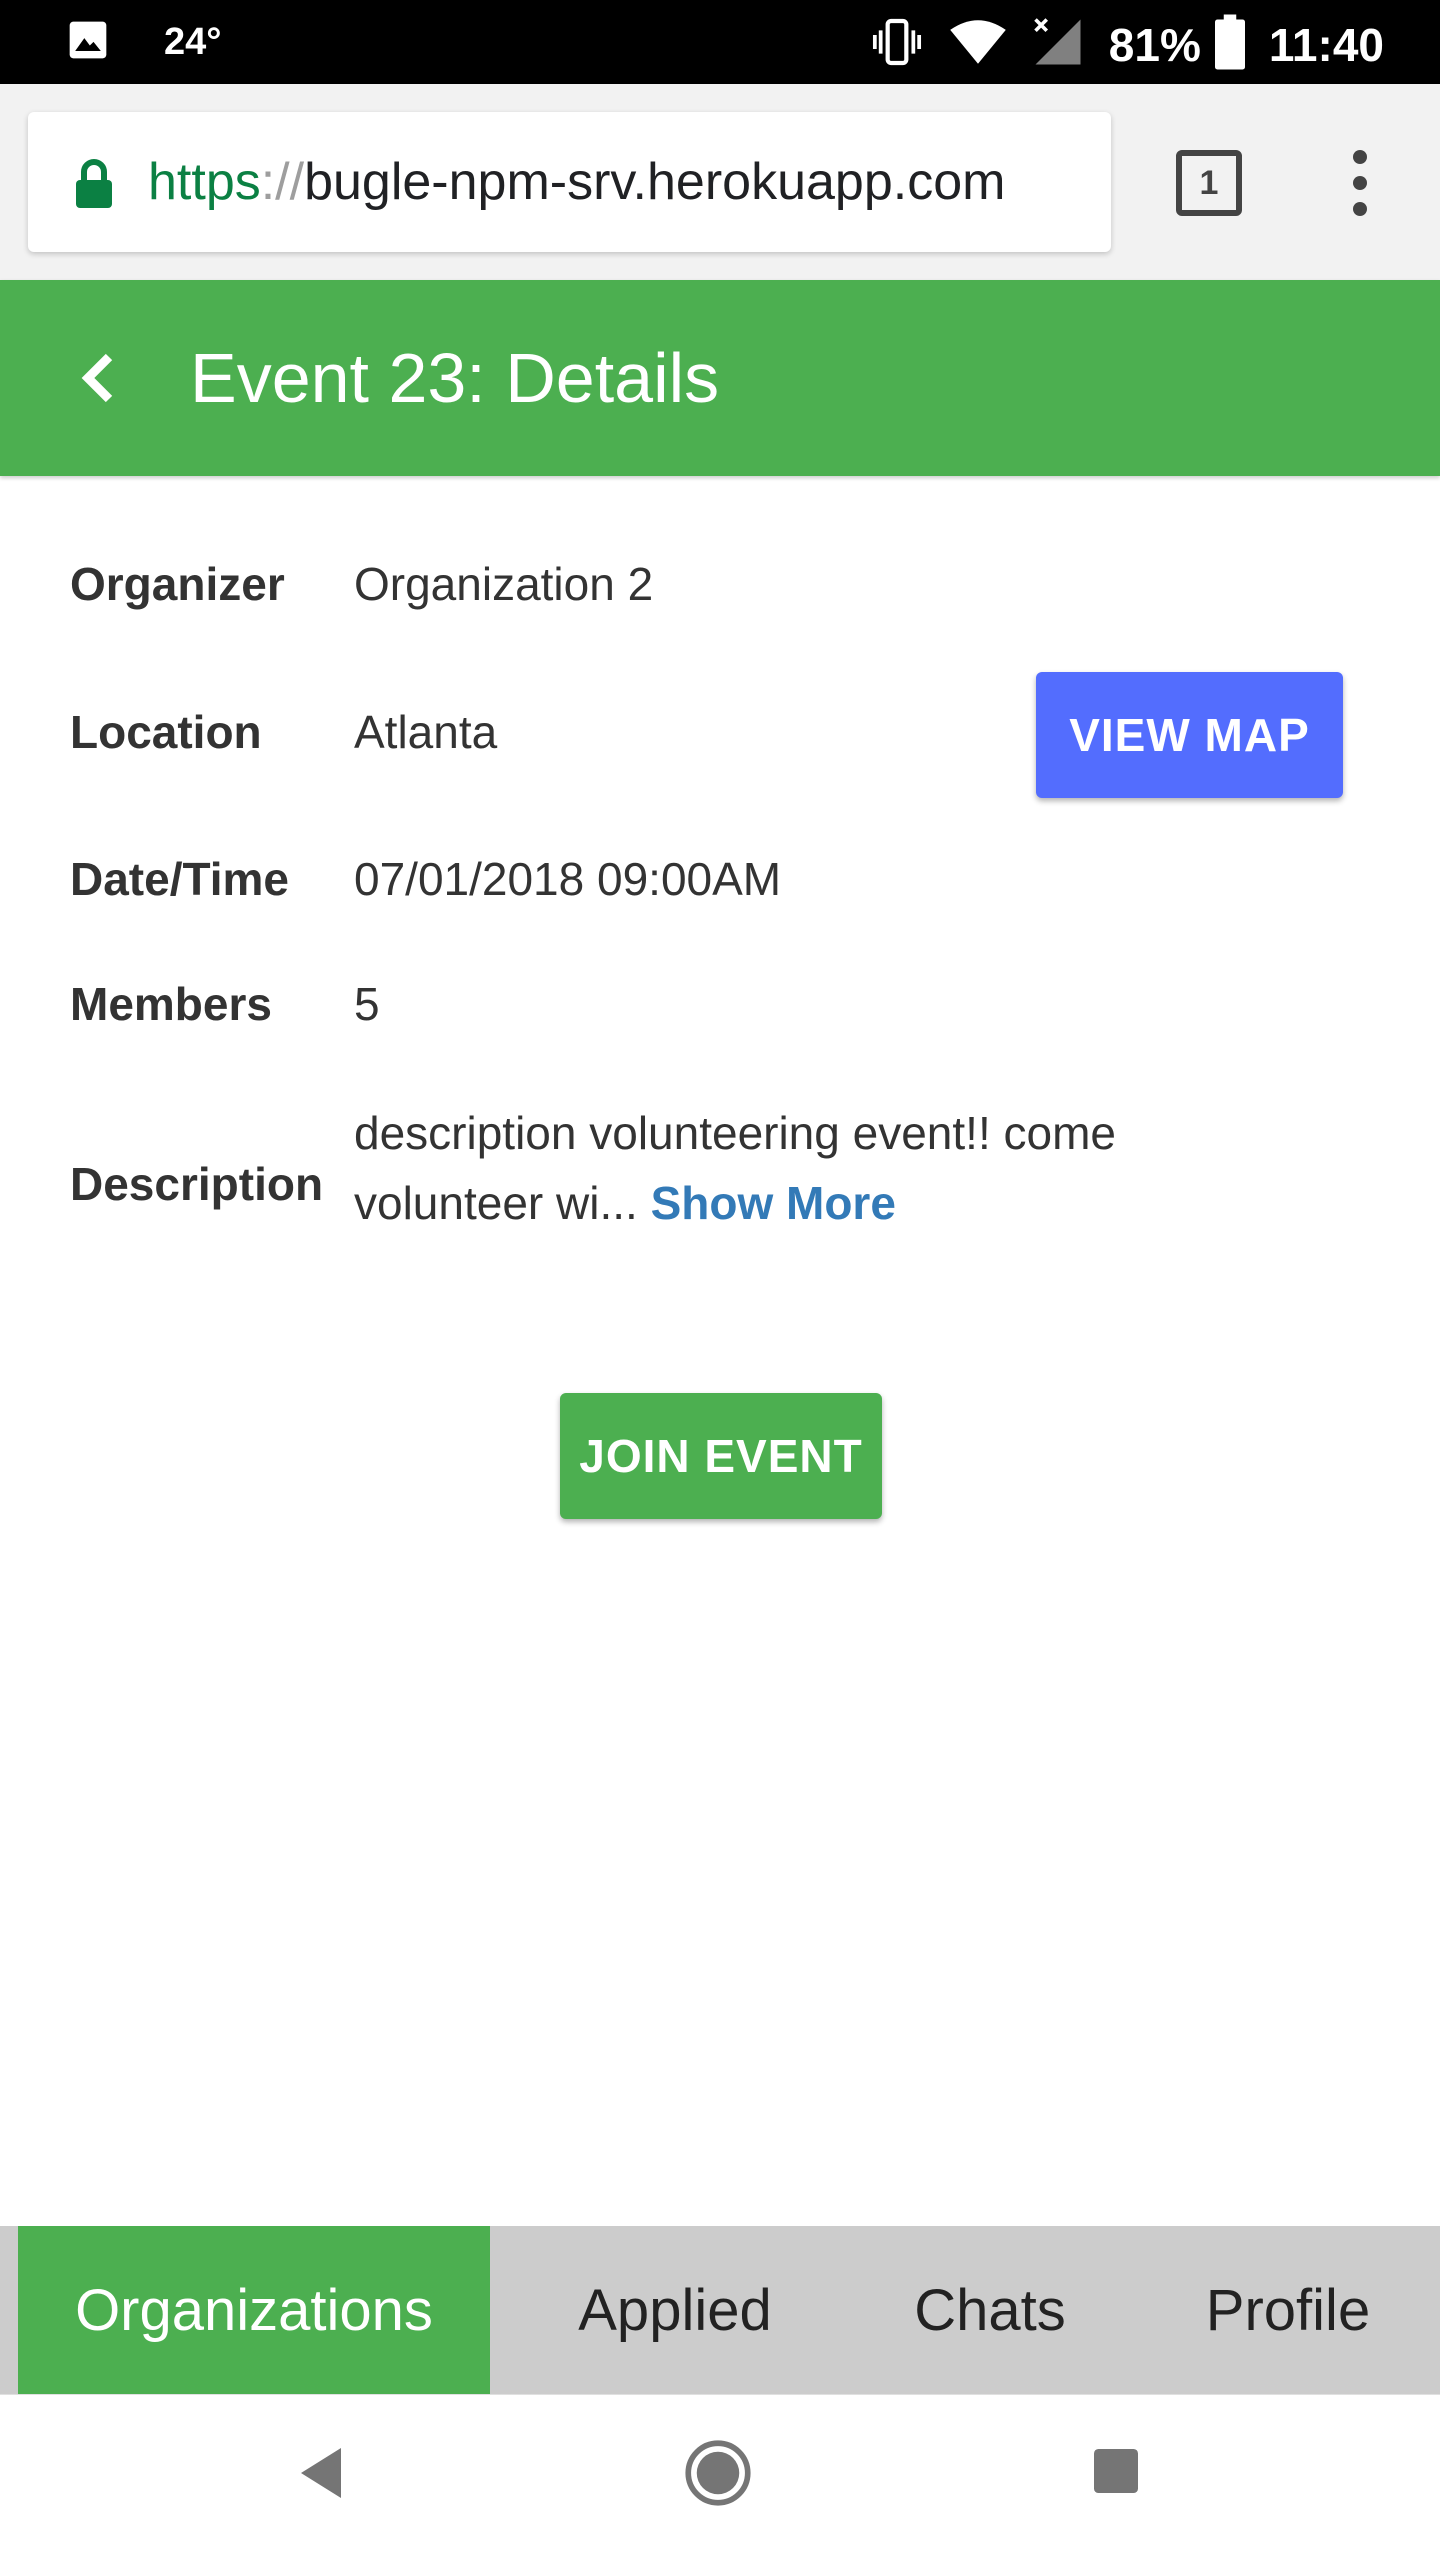  Describe the element at coordinates (426, 732) in the screenshot. I see `location-value: Atlanta` at that location.